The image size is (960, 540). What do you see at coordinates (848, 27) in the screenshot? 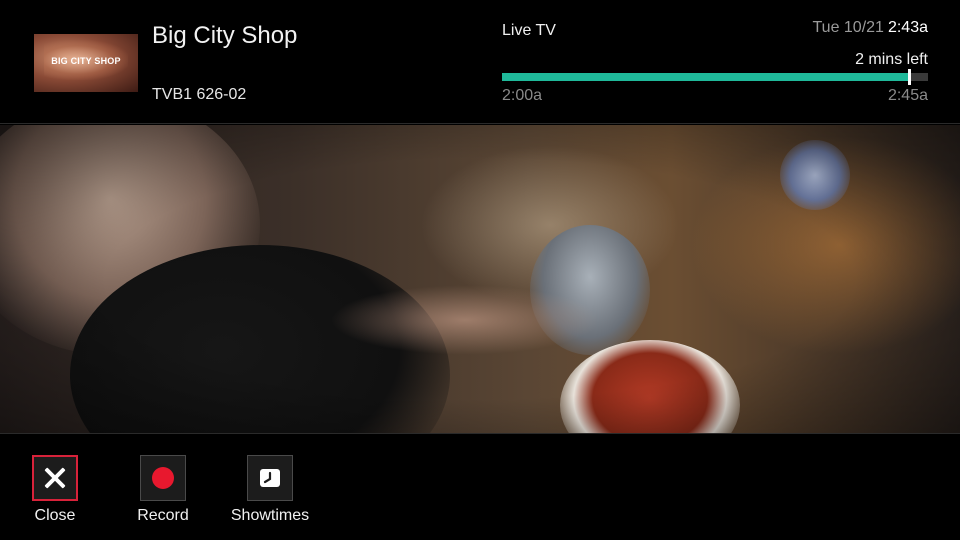
I see `current-date: Tue 10/21` at bounding box center [848, 27].